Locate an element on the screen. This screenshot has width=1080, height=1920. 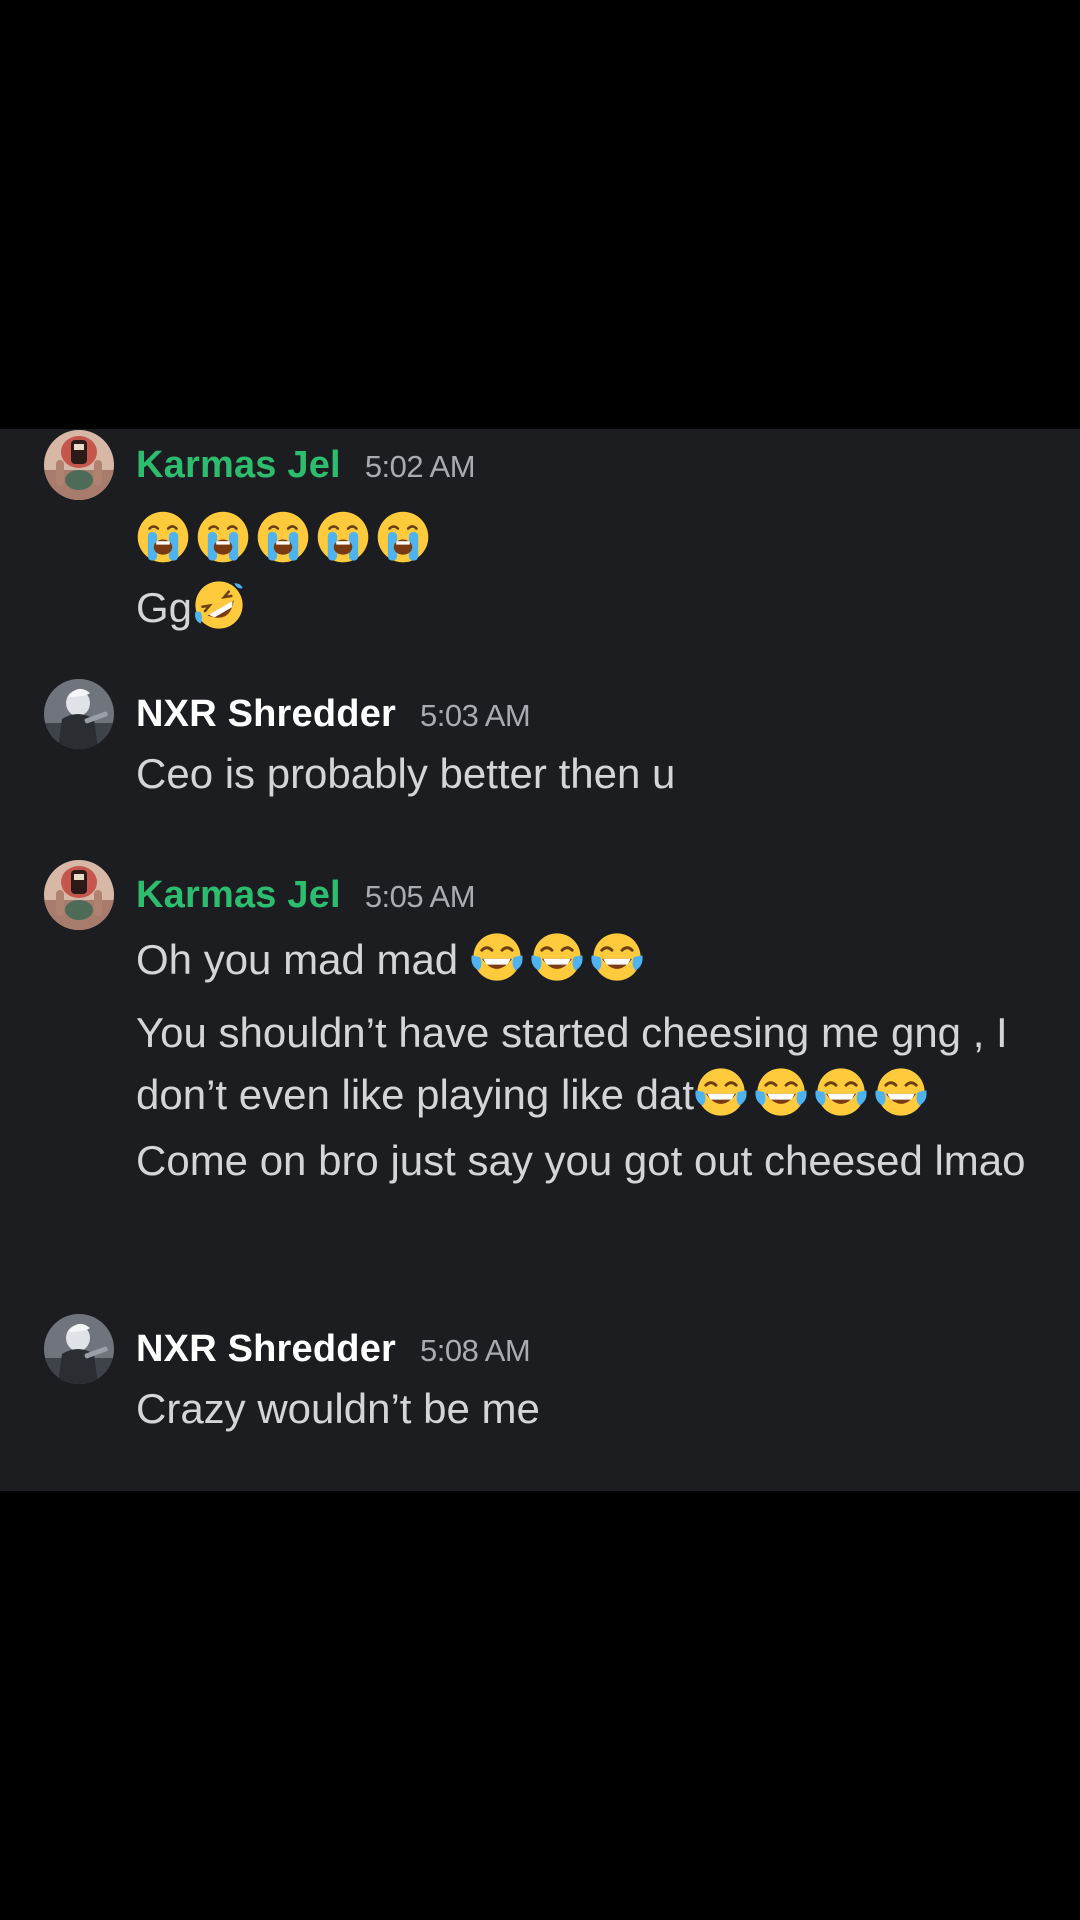
message-header: Karmas Jel 5:05 AM is located at coordinates (306, 898).